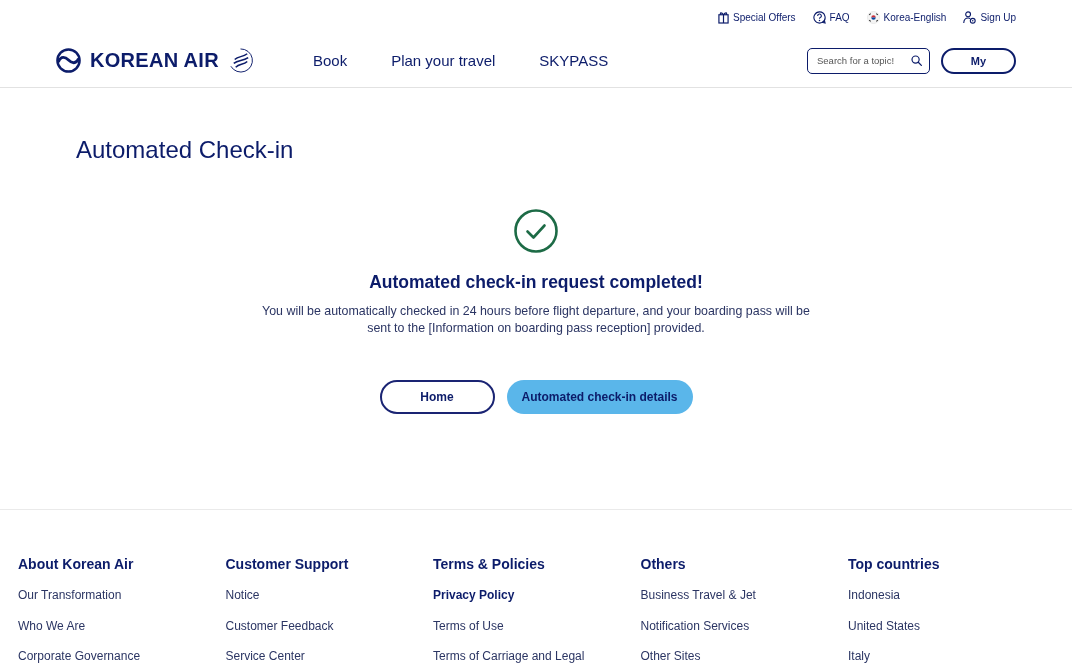 The height and width of the screenshot is (672, 1072). I want to click on footer-heading: Others, so click(663, 564).